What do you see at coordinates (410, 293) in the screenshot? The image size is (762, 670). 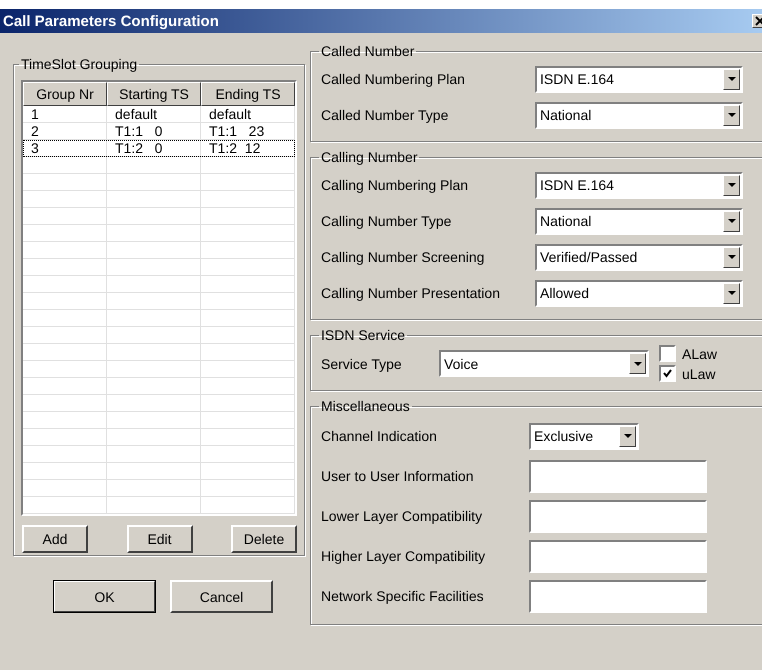 I see `field-label: Calling Number Presentation` at bounding box center [410, 293].